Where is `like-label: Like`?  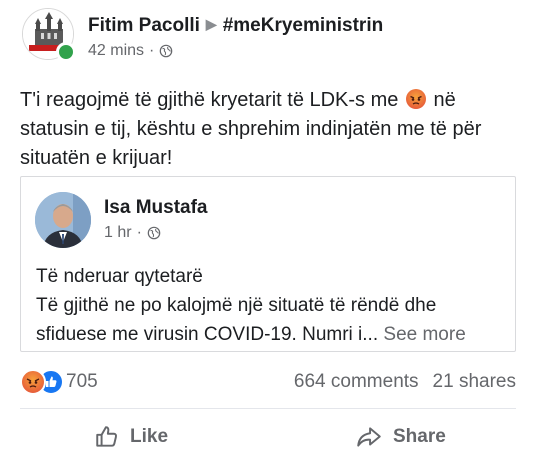 like-label: Like is located at coordinates (149, 436).